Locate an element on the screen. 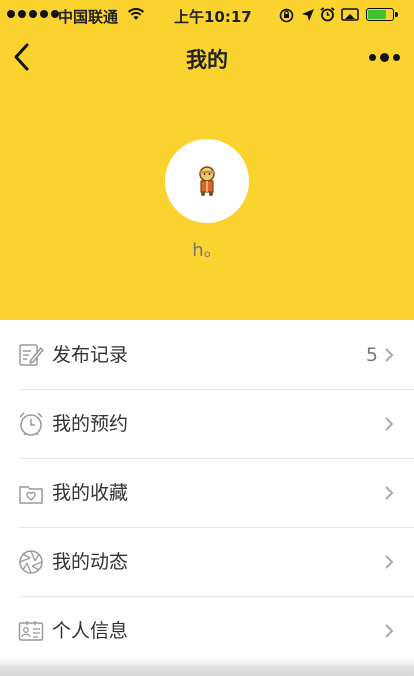 The image size is (414, 676). menu-item-label: 个人信息 is located at coordinates (90, 631).